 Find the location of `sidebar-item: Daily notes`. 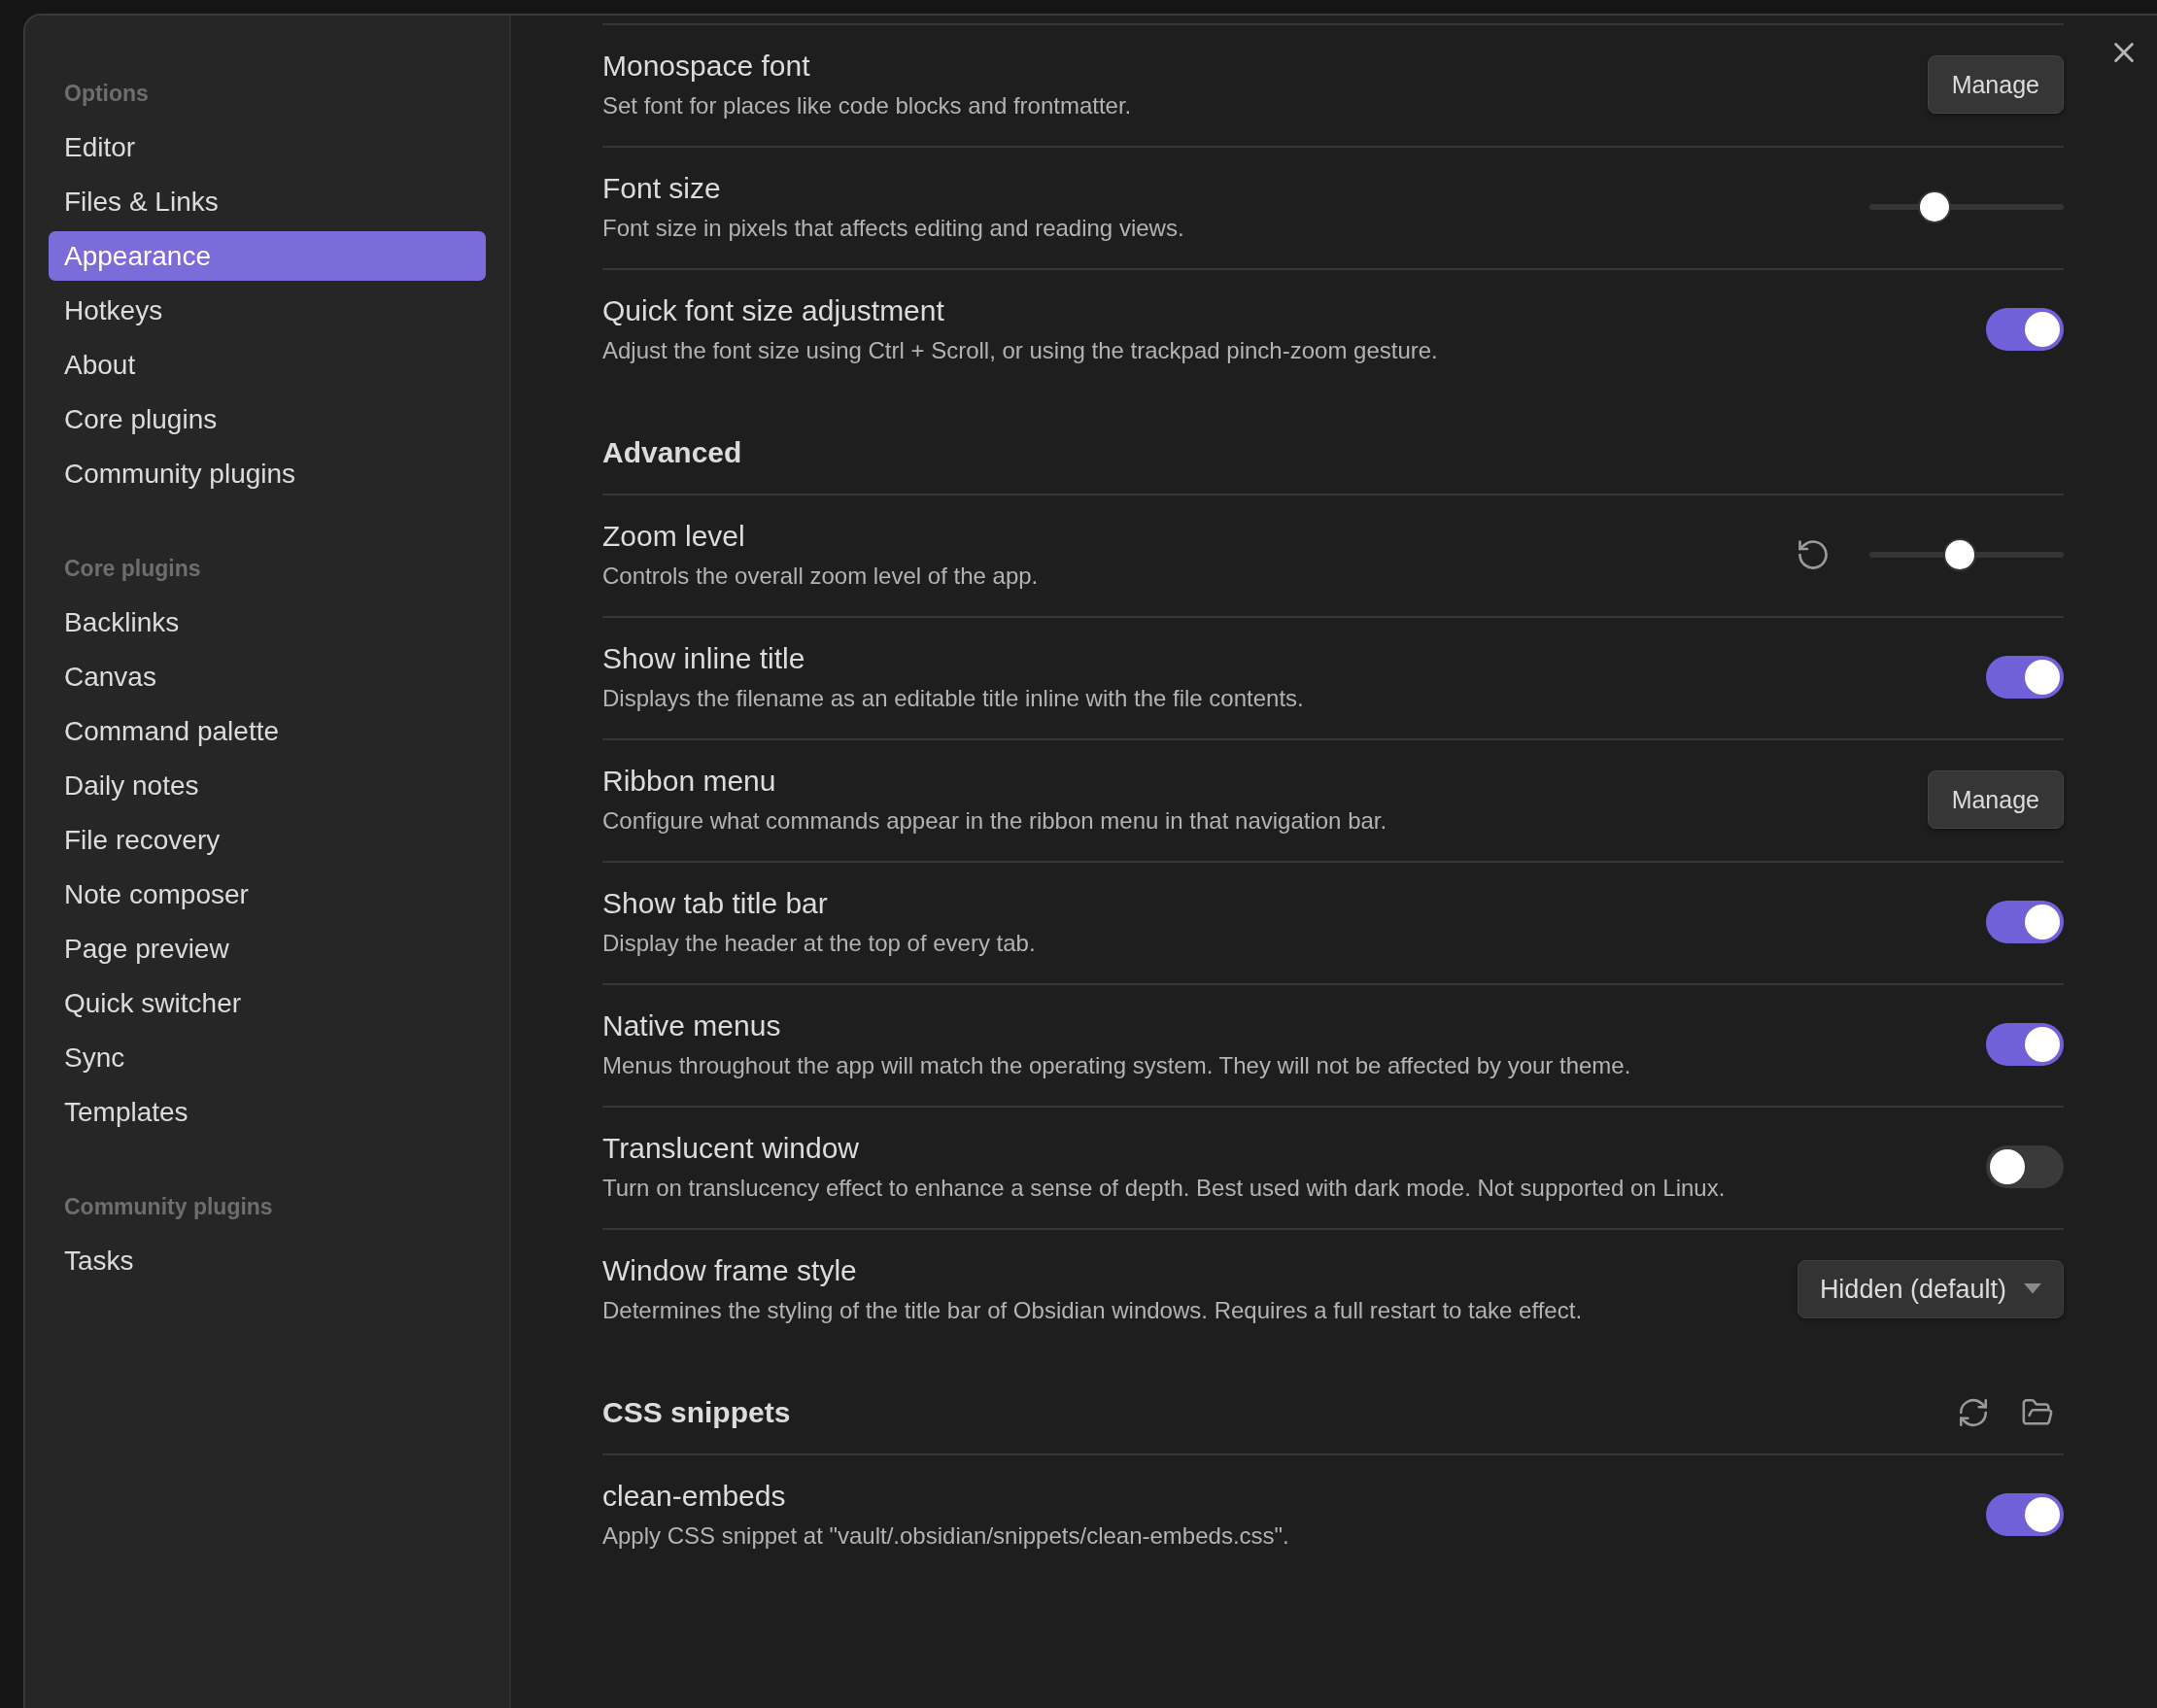

sidebar-item: Daily notes is located at coordinates (267, 785).